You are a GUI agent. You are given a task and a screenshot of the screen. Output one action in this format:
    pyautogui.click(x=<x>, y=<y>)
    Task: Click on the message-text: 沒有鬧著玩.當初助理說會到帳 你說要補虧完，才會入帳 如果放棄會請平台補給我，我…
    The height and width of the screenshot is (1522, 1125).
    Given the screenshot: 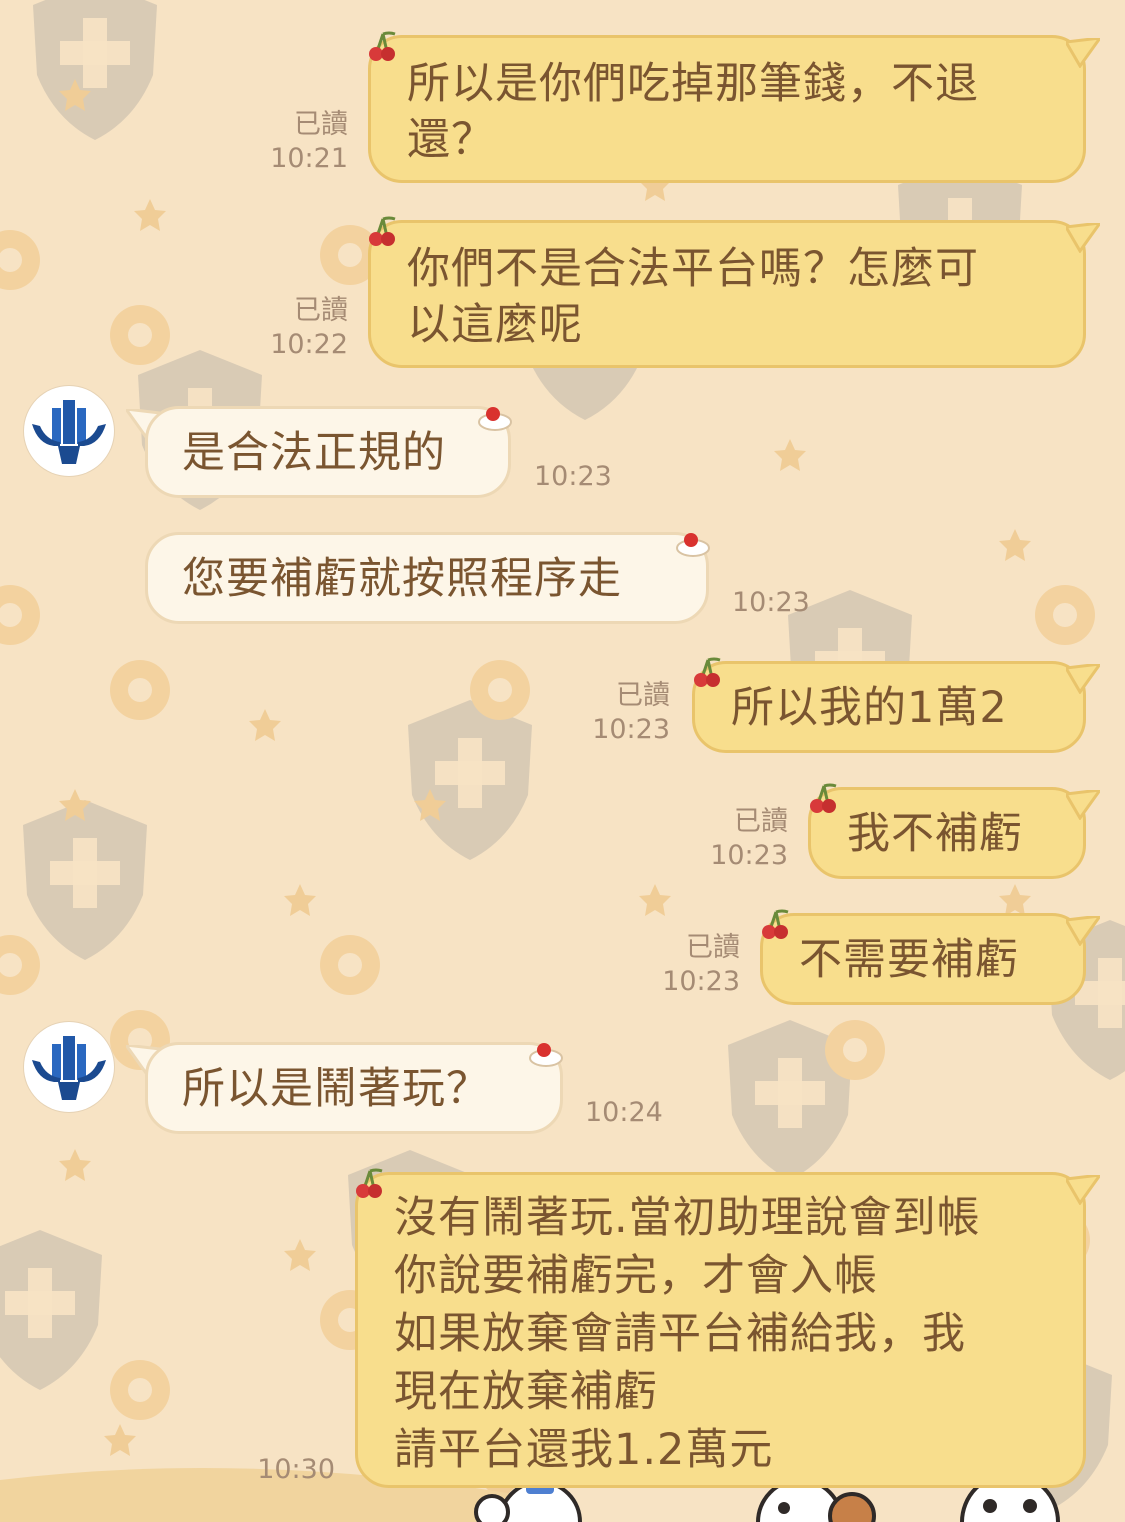 What is the action you would take?
    pyautogui.click(x=687, y=1334)
    